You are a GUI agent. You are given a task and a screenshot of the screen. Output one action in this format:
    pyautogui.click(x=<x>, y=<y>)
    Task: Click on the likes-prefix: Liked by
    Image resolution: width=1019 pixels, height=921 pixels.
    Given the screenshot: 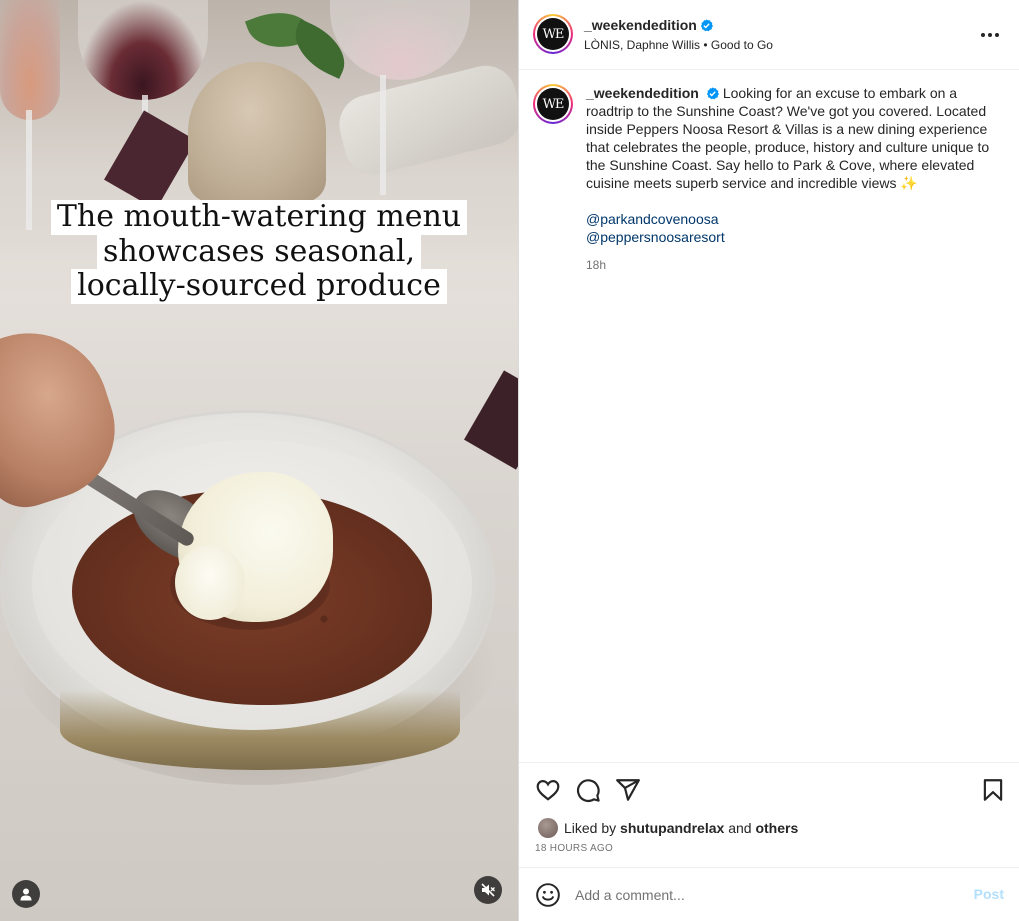 What is the action you would take?
    pyautogui.click(x=590, y=828)
    